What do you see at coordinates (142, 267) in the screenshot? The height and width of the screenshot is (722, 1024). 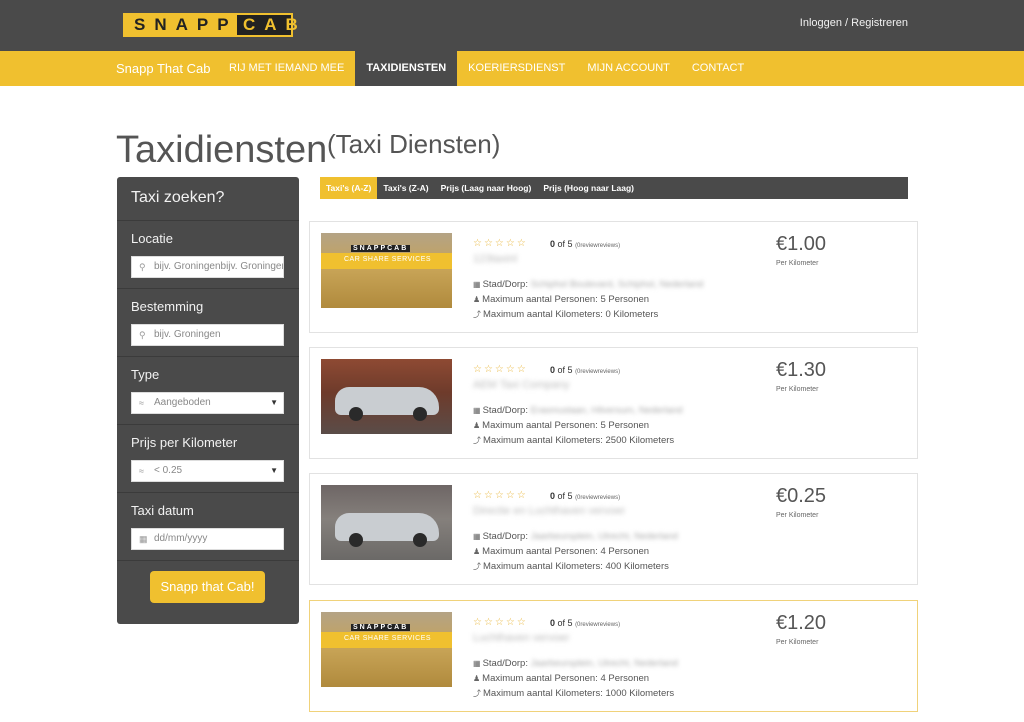 I see `map-marker-icon: ⚲` at bounding box center [142, 267].